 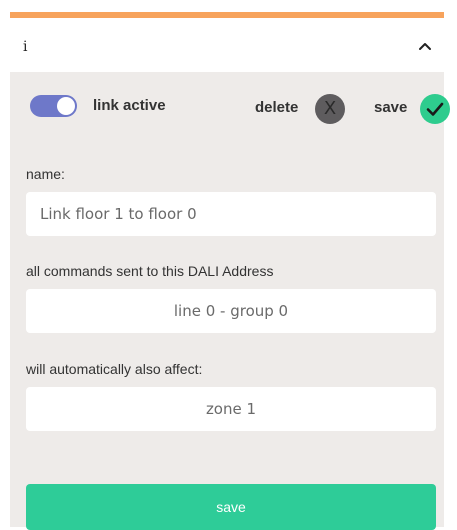 What do you see at coordinates (231, 507) in the screenshot?
I see `save-button: save` at bounding box center [231, 507].